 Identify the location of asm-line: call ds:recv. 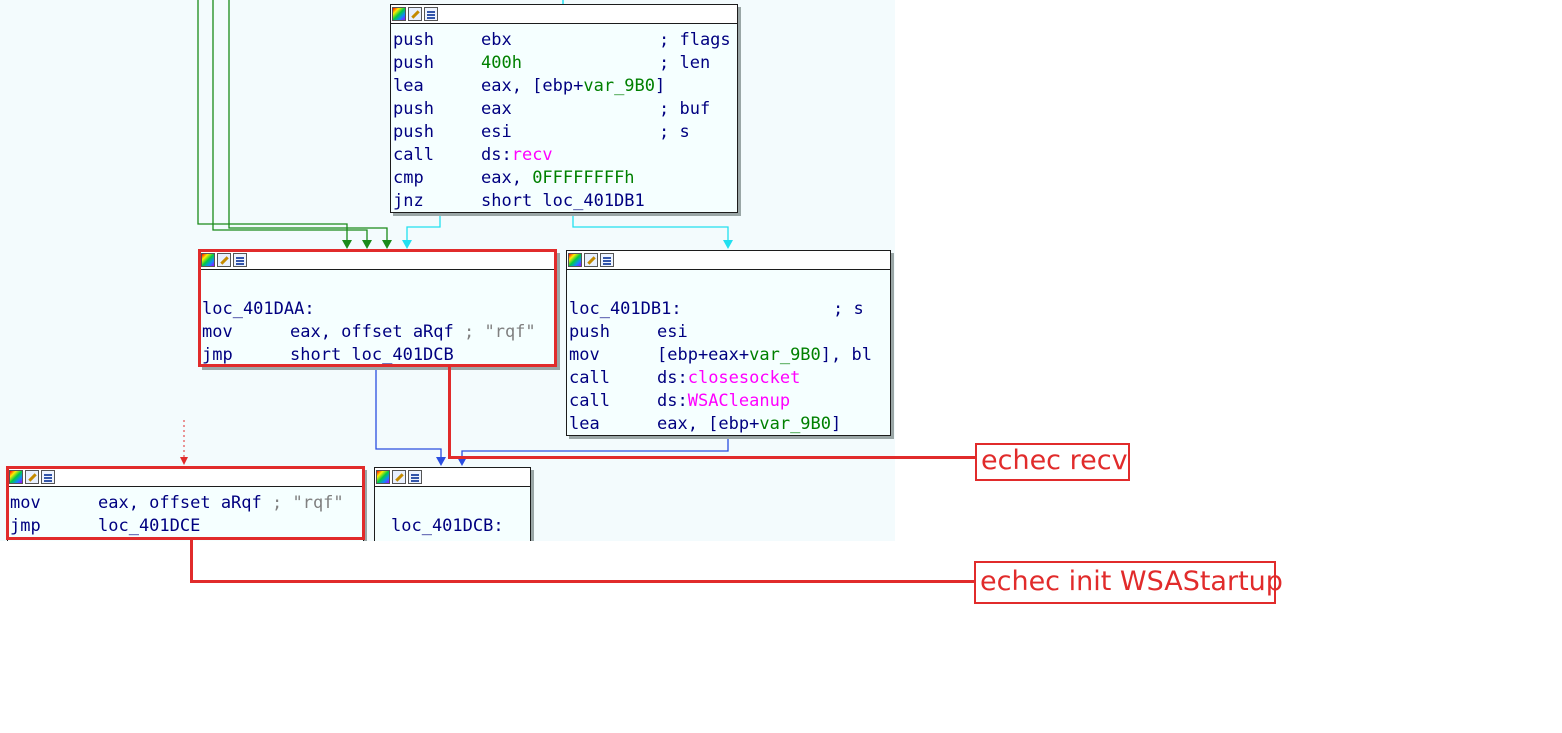
(565, 155).